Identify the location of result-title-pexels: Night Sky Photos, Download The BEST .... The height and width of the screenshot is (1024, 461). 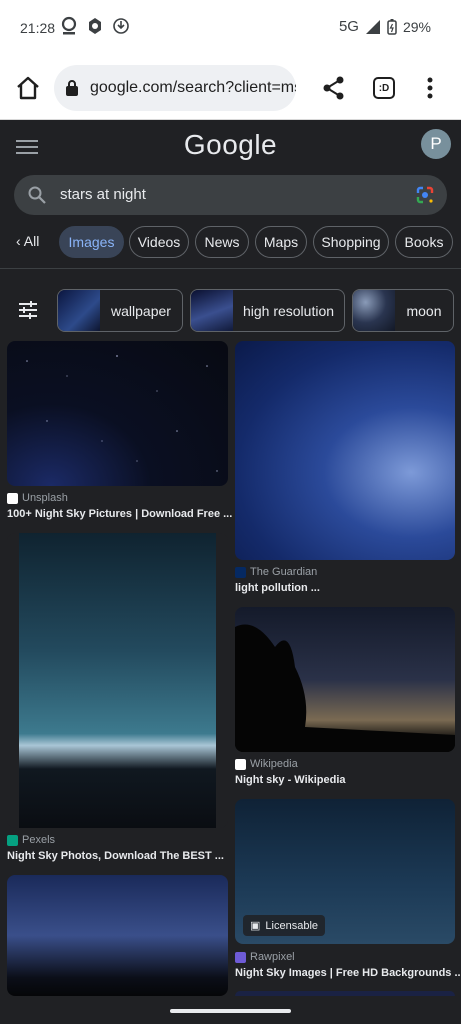
(115, 856).